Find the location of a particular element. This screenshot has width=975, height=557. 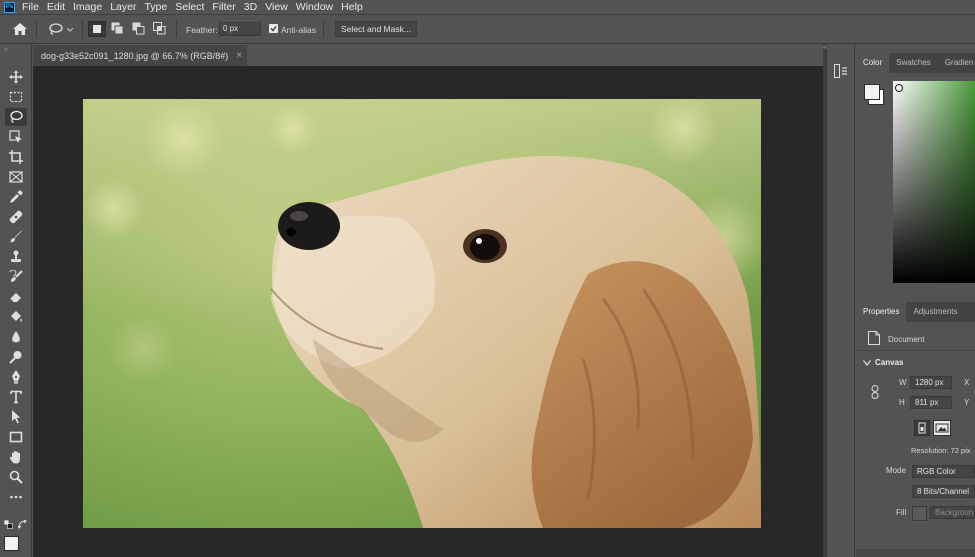

hand-tool-icon is located at coordinates (16, 457).